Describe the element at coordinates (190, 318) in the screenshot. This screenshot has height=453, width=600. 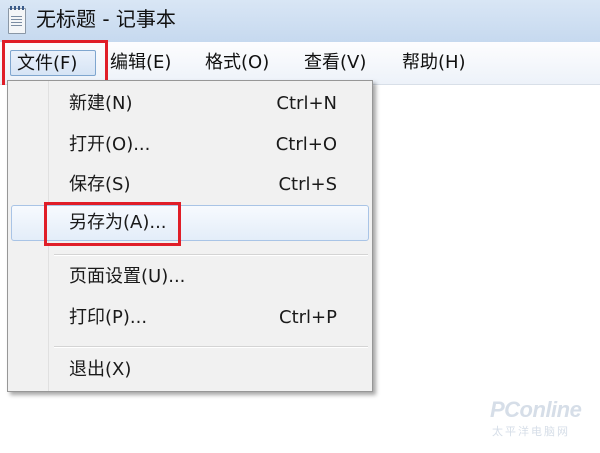
I see `menu-item-print: 打印(P)... Ctrl+P` at that location.